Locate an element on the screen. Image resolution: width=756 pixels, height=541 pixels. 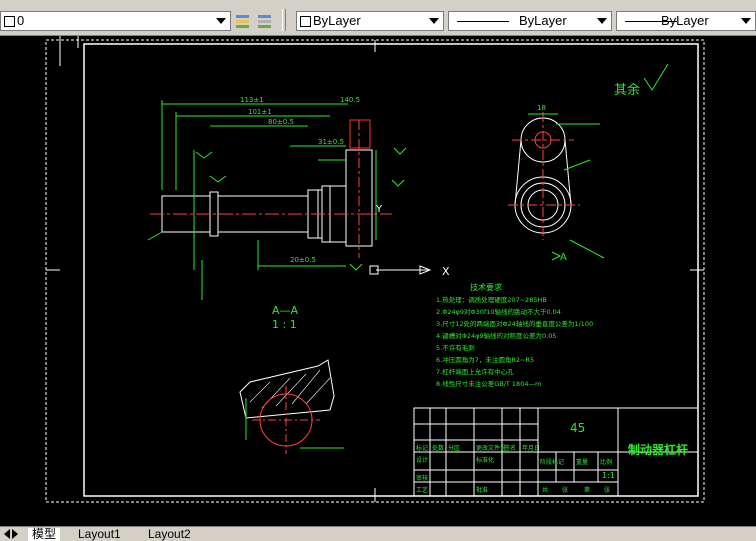
title-cell: 批准 is located at coordinates (482, 490).